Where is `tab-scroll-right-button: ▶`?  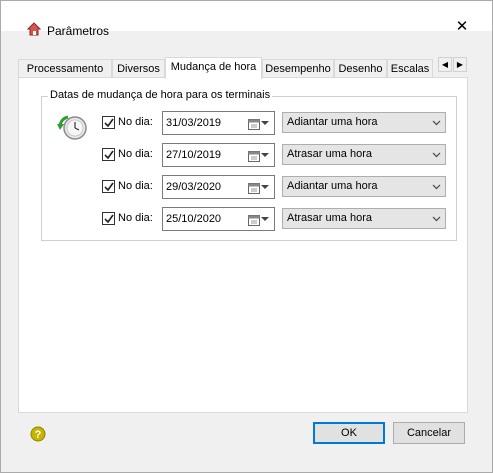 tab-scroll-right-button: ▶ is located at coordinates (460, 64).